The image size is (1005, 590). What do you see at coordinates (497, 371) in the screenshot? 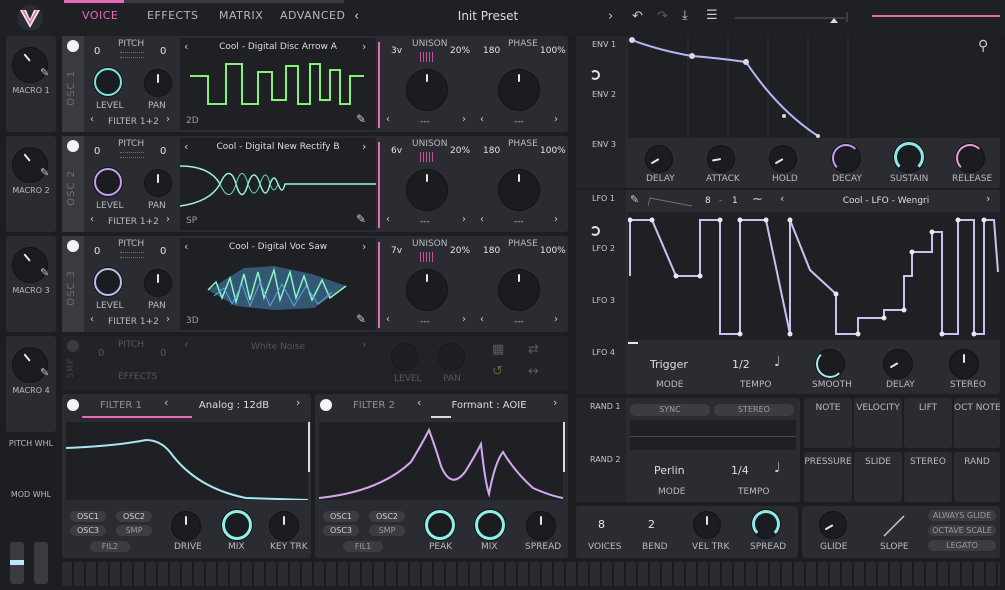
I see `loop-icon: ↺` at bounding box center [497, 371].